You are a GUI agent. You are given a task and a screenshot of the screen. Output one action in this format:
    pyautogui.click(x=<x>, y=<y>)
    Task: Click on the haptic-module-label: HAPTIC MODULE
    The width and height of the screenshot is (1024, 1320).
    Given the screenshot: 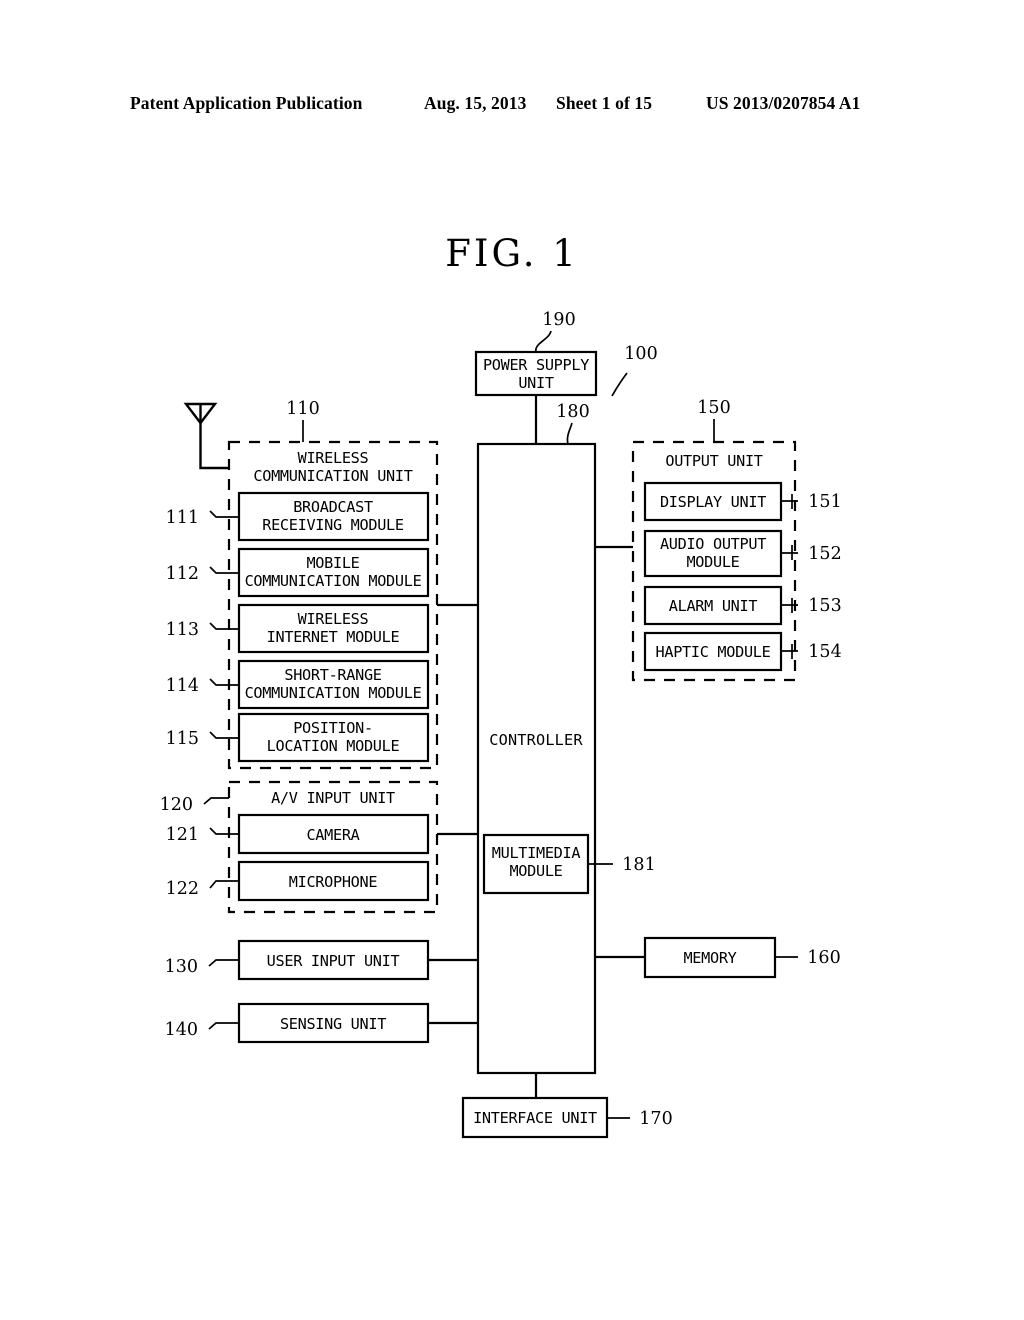 What is the action you would take?
    pyautogui.click(x=713, y=652)
    